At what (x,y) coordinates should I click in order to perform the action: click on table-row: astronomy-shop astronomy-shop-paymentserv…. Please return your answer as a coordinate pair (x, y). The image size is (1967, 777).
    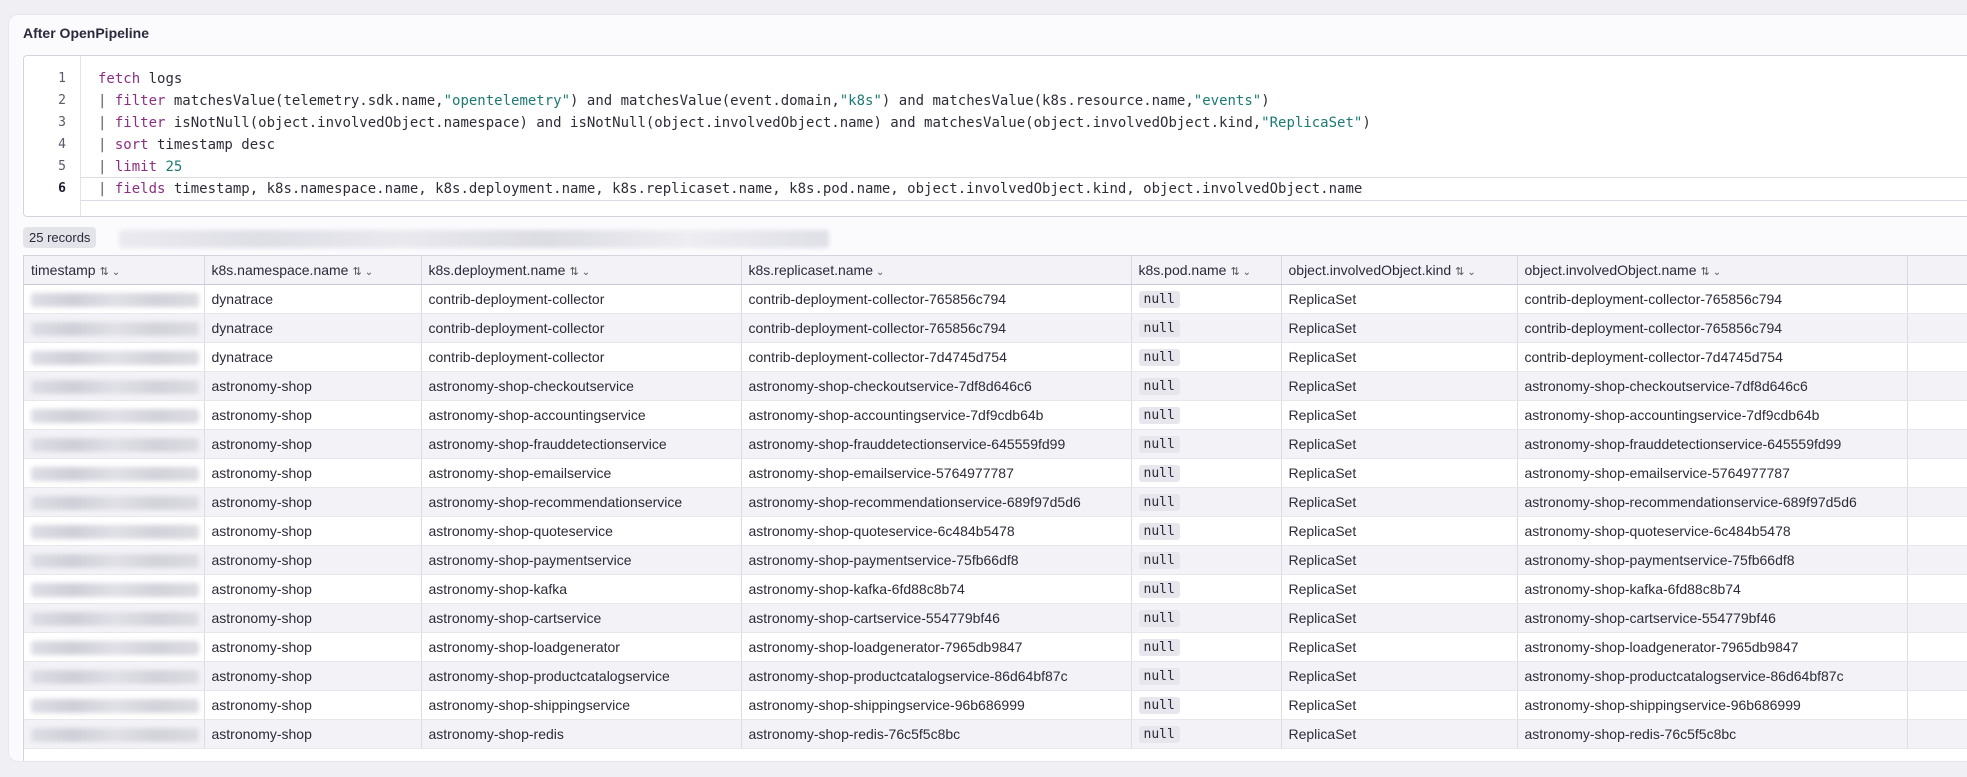
    Looking at the image, I should click on (995, 560).